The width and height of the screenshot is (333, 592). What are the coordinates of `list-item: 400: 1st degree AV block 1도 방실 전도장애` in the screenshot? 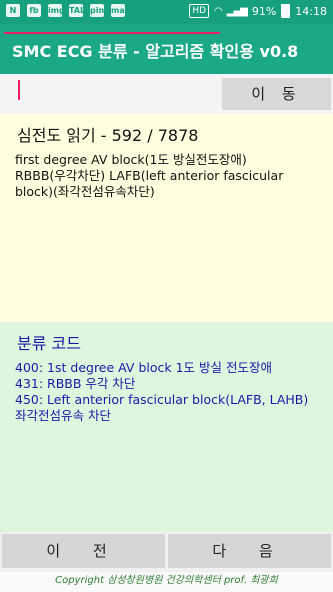 It's located at (143, 367).